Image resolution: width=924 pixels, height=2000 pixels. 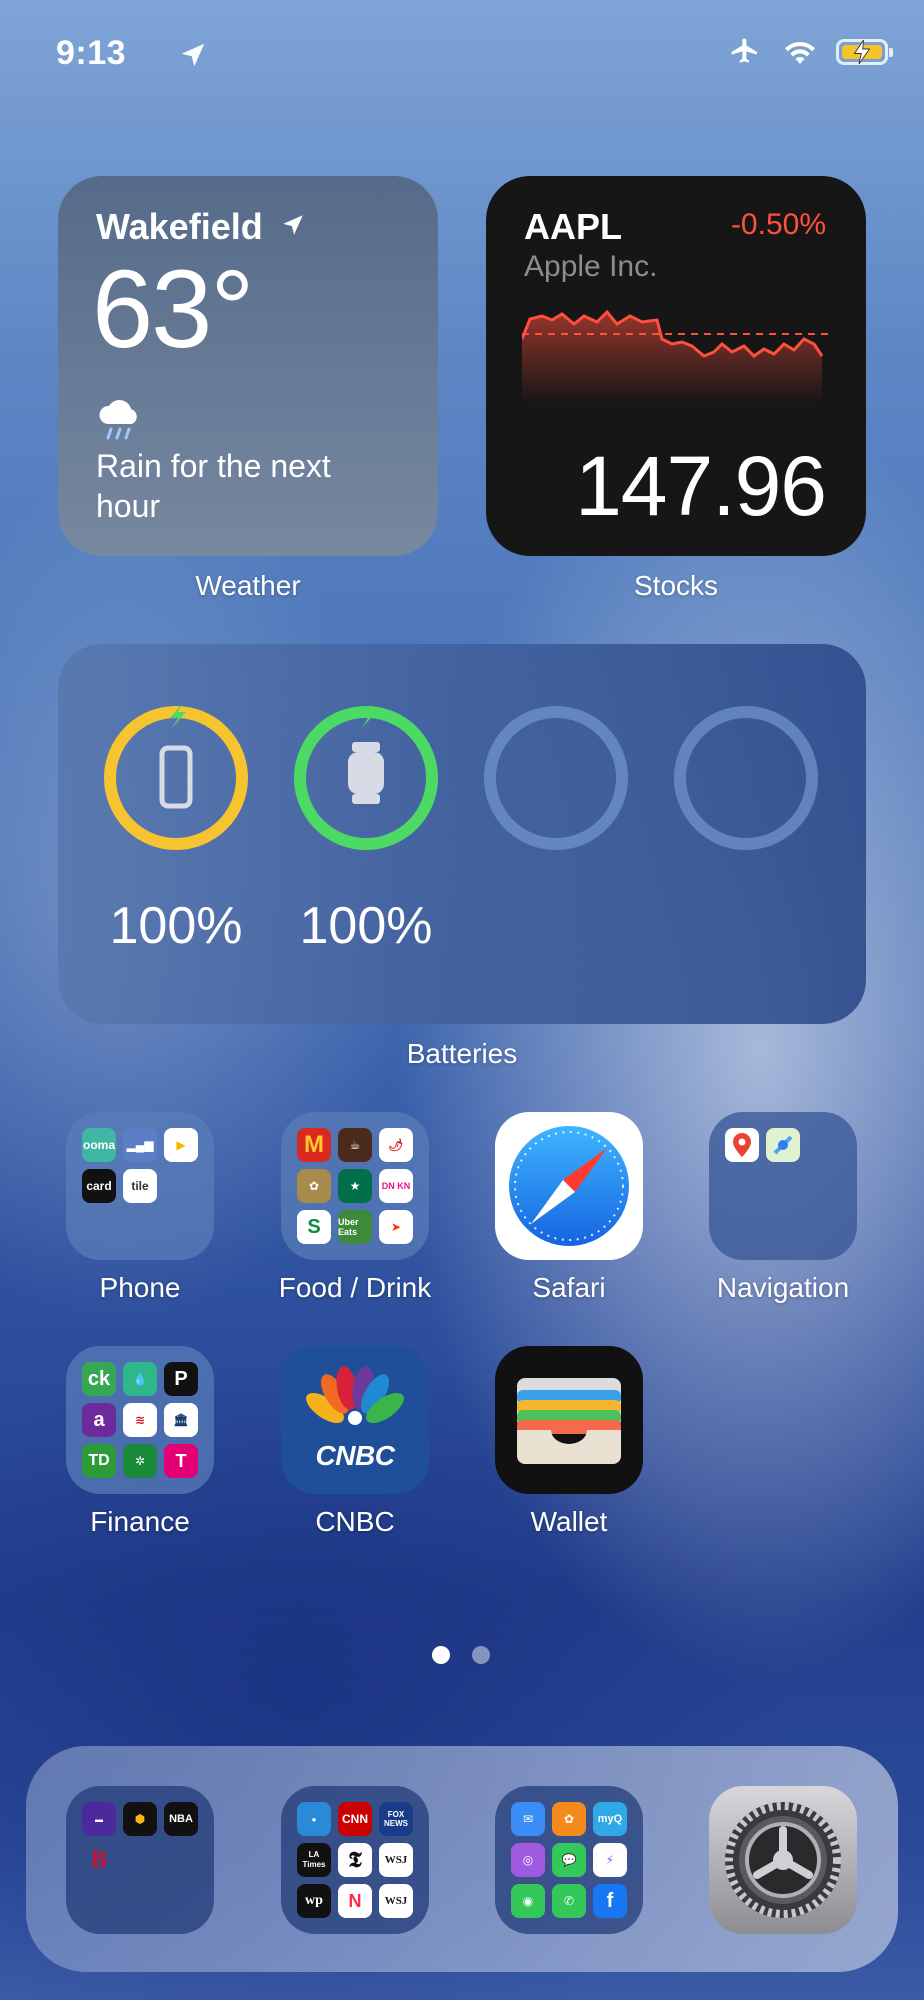 What do you see at coordinates (140, 1287) in the screenshot?
I see `phone-folder-label: Phone` at bounding box center [140, 1287].